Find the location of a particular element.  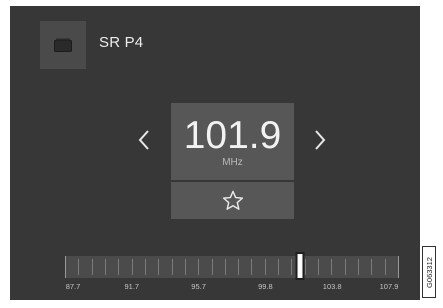

frequency-display: 101.9 MHz is located at coordinates (232, 141).